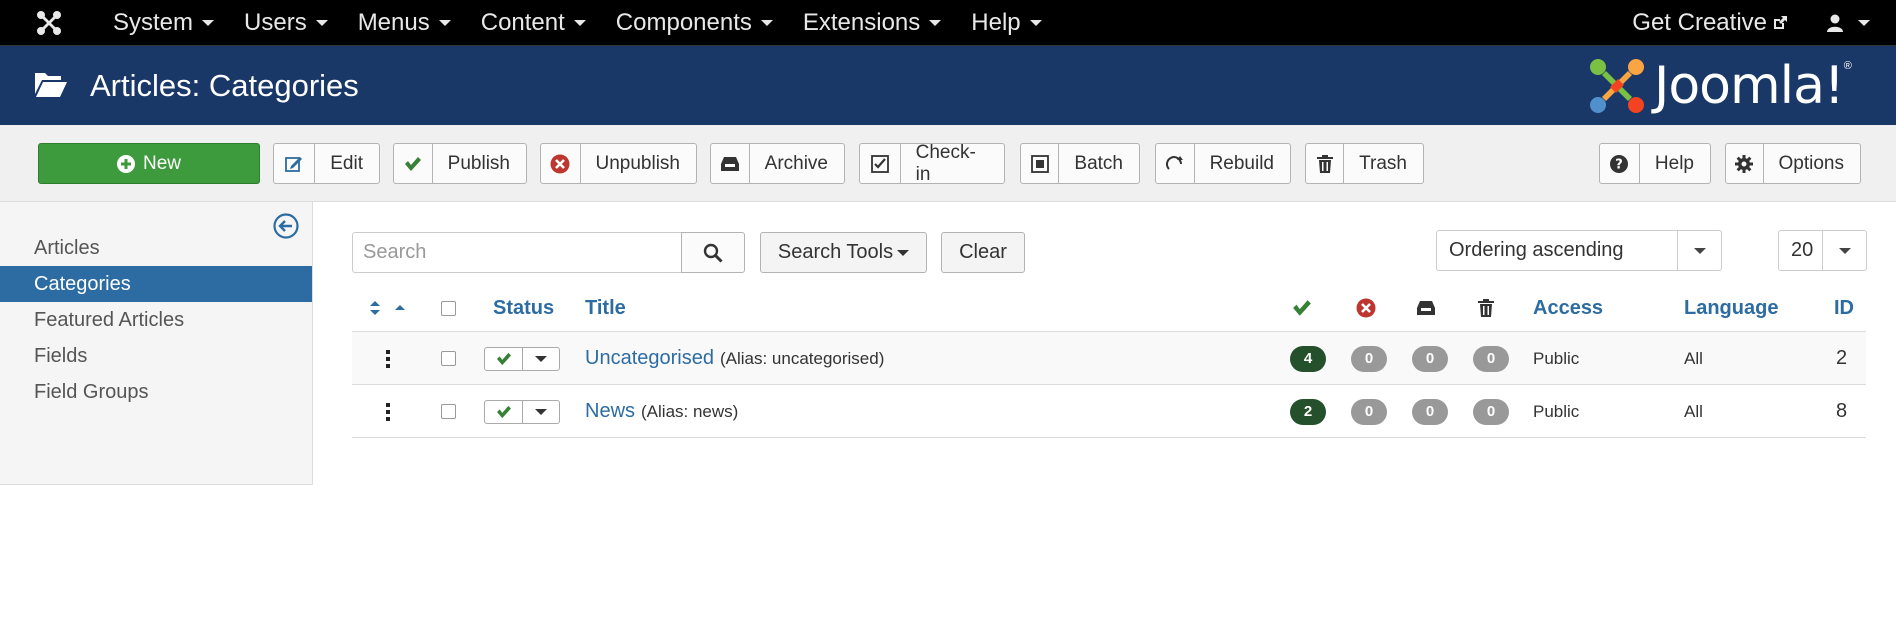  What do you see at coordinates (1383, 163) in the screenshot?
I see `trash-label: Trash` at bounding box center [1383, 163].